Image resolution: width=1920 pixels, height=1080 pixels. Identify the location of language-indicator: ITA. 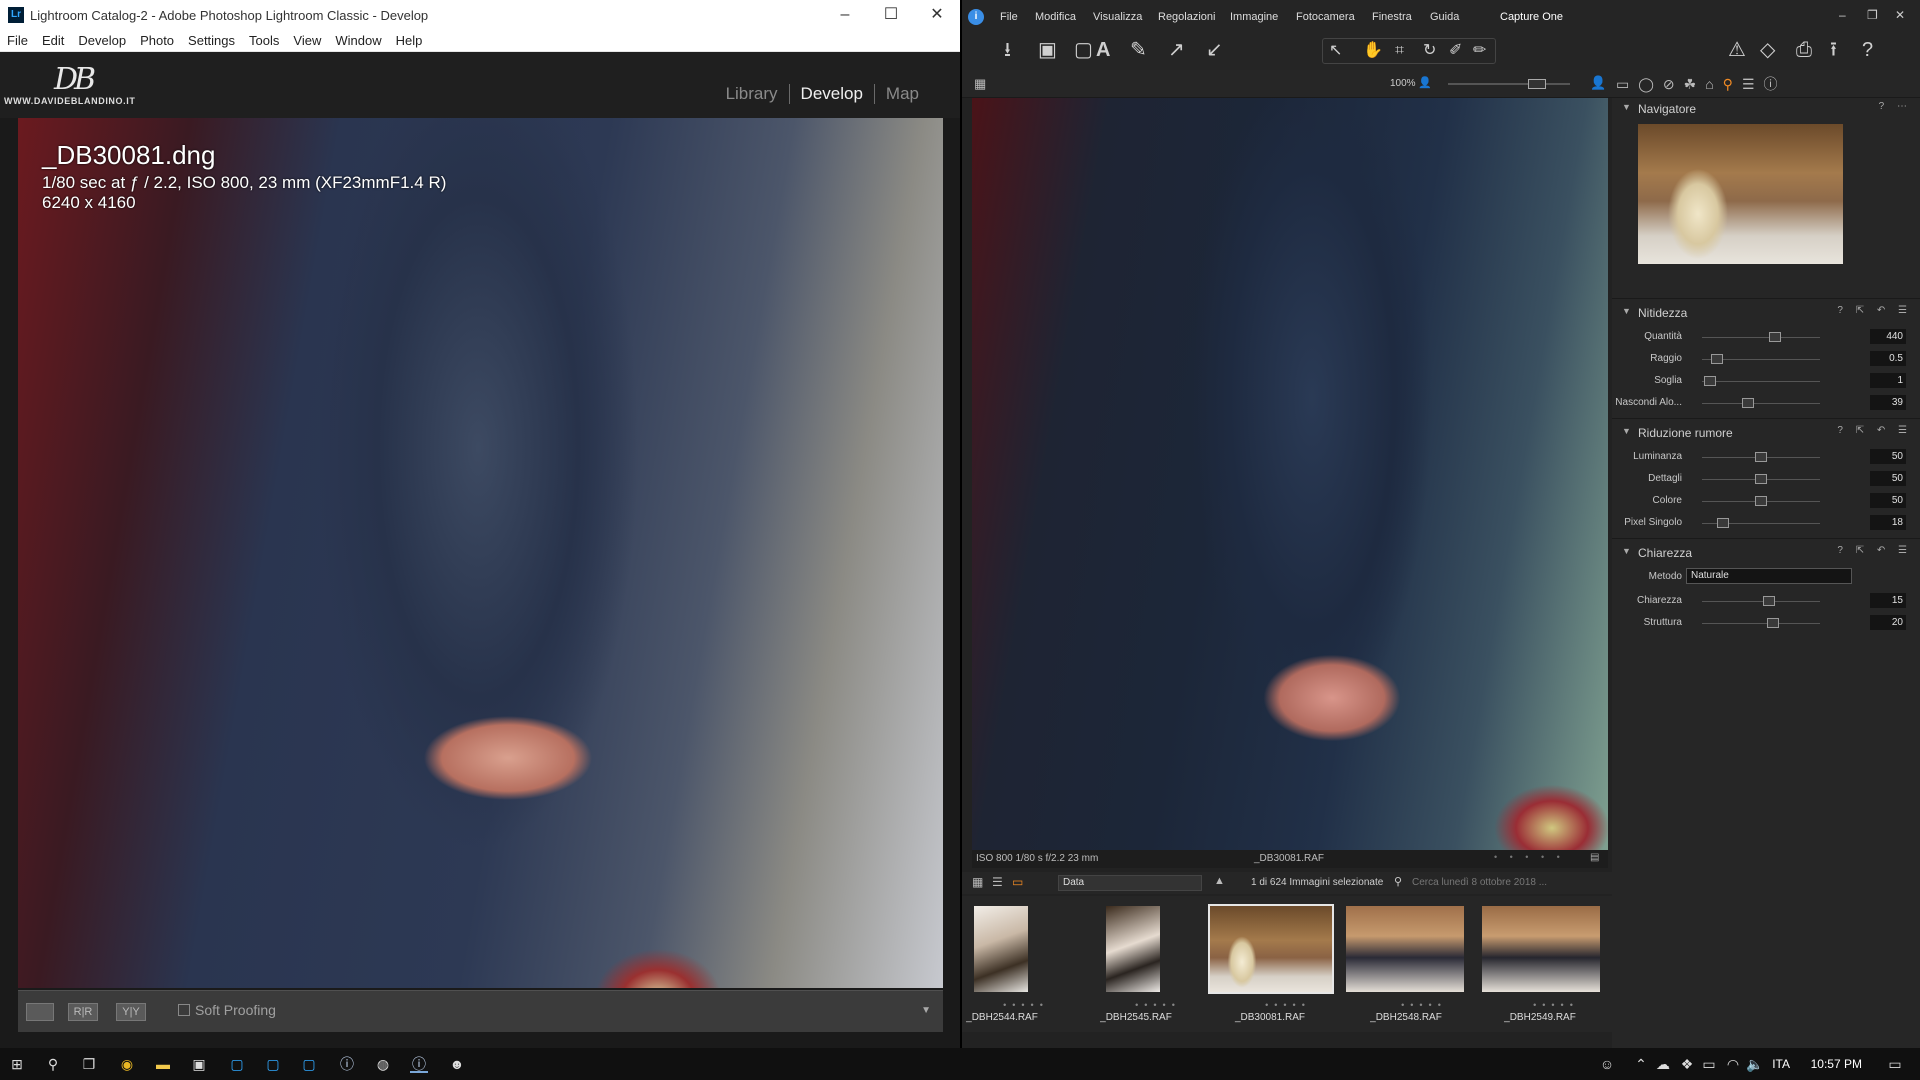
(1781, 1064).